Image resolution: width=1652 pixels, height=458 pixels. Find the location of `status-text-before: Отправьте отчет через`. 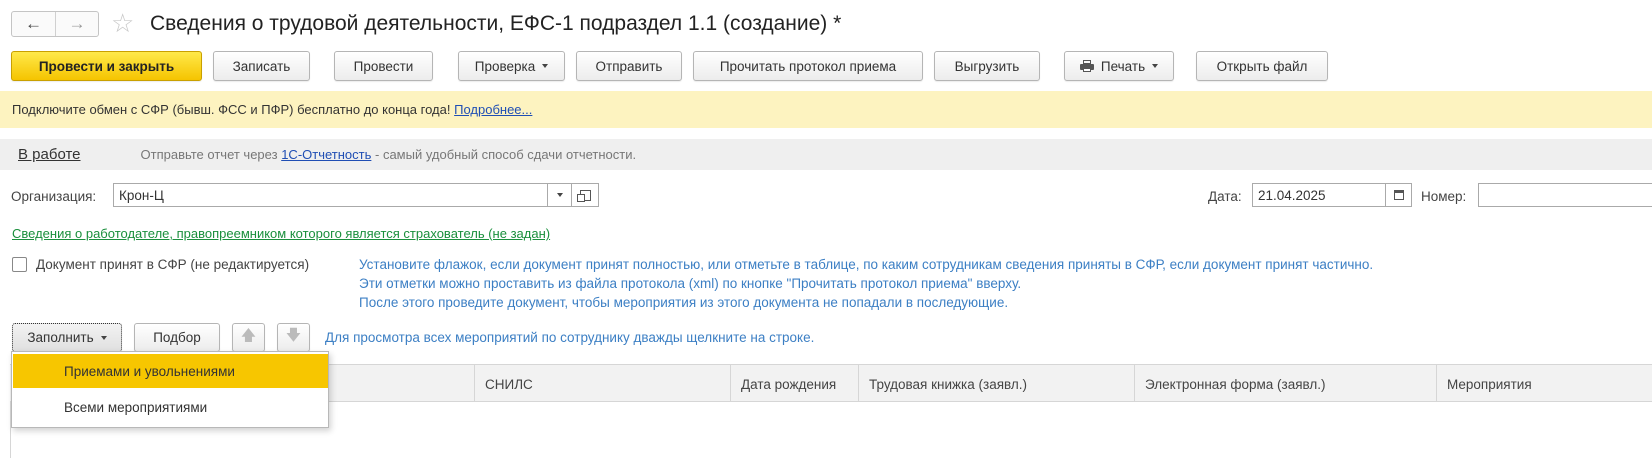

status-text-before: Отправьте отчет через is located at coordinates (209, 154).